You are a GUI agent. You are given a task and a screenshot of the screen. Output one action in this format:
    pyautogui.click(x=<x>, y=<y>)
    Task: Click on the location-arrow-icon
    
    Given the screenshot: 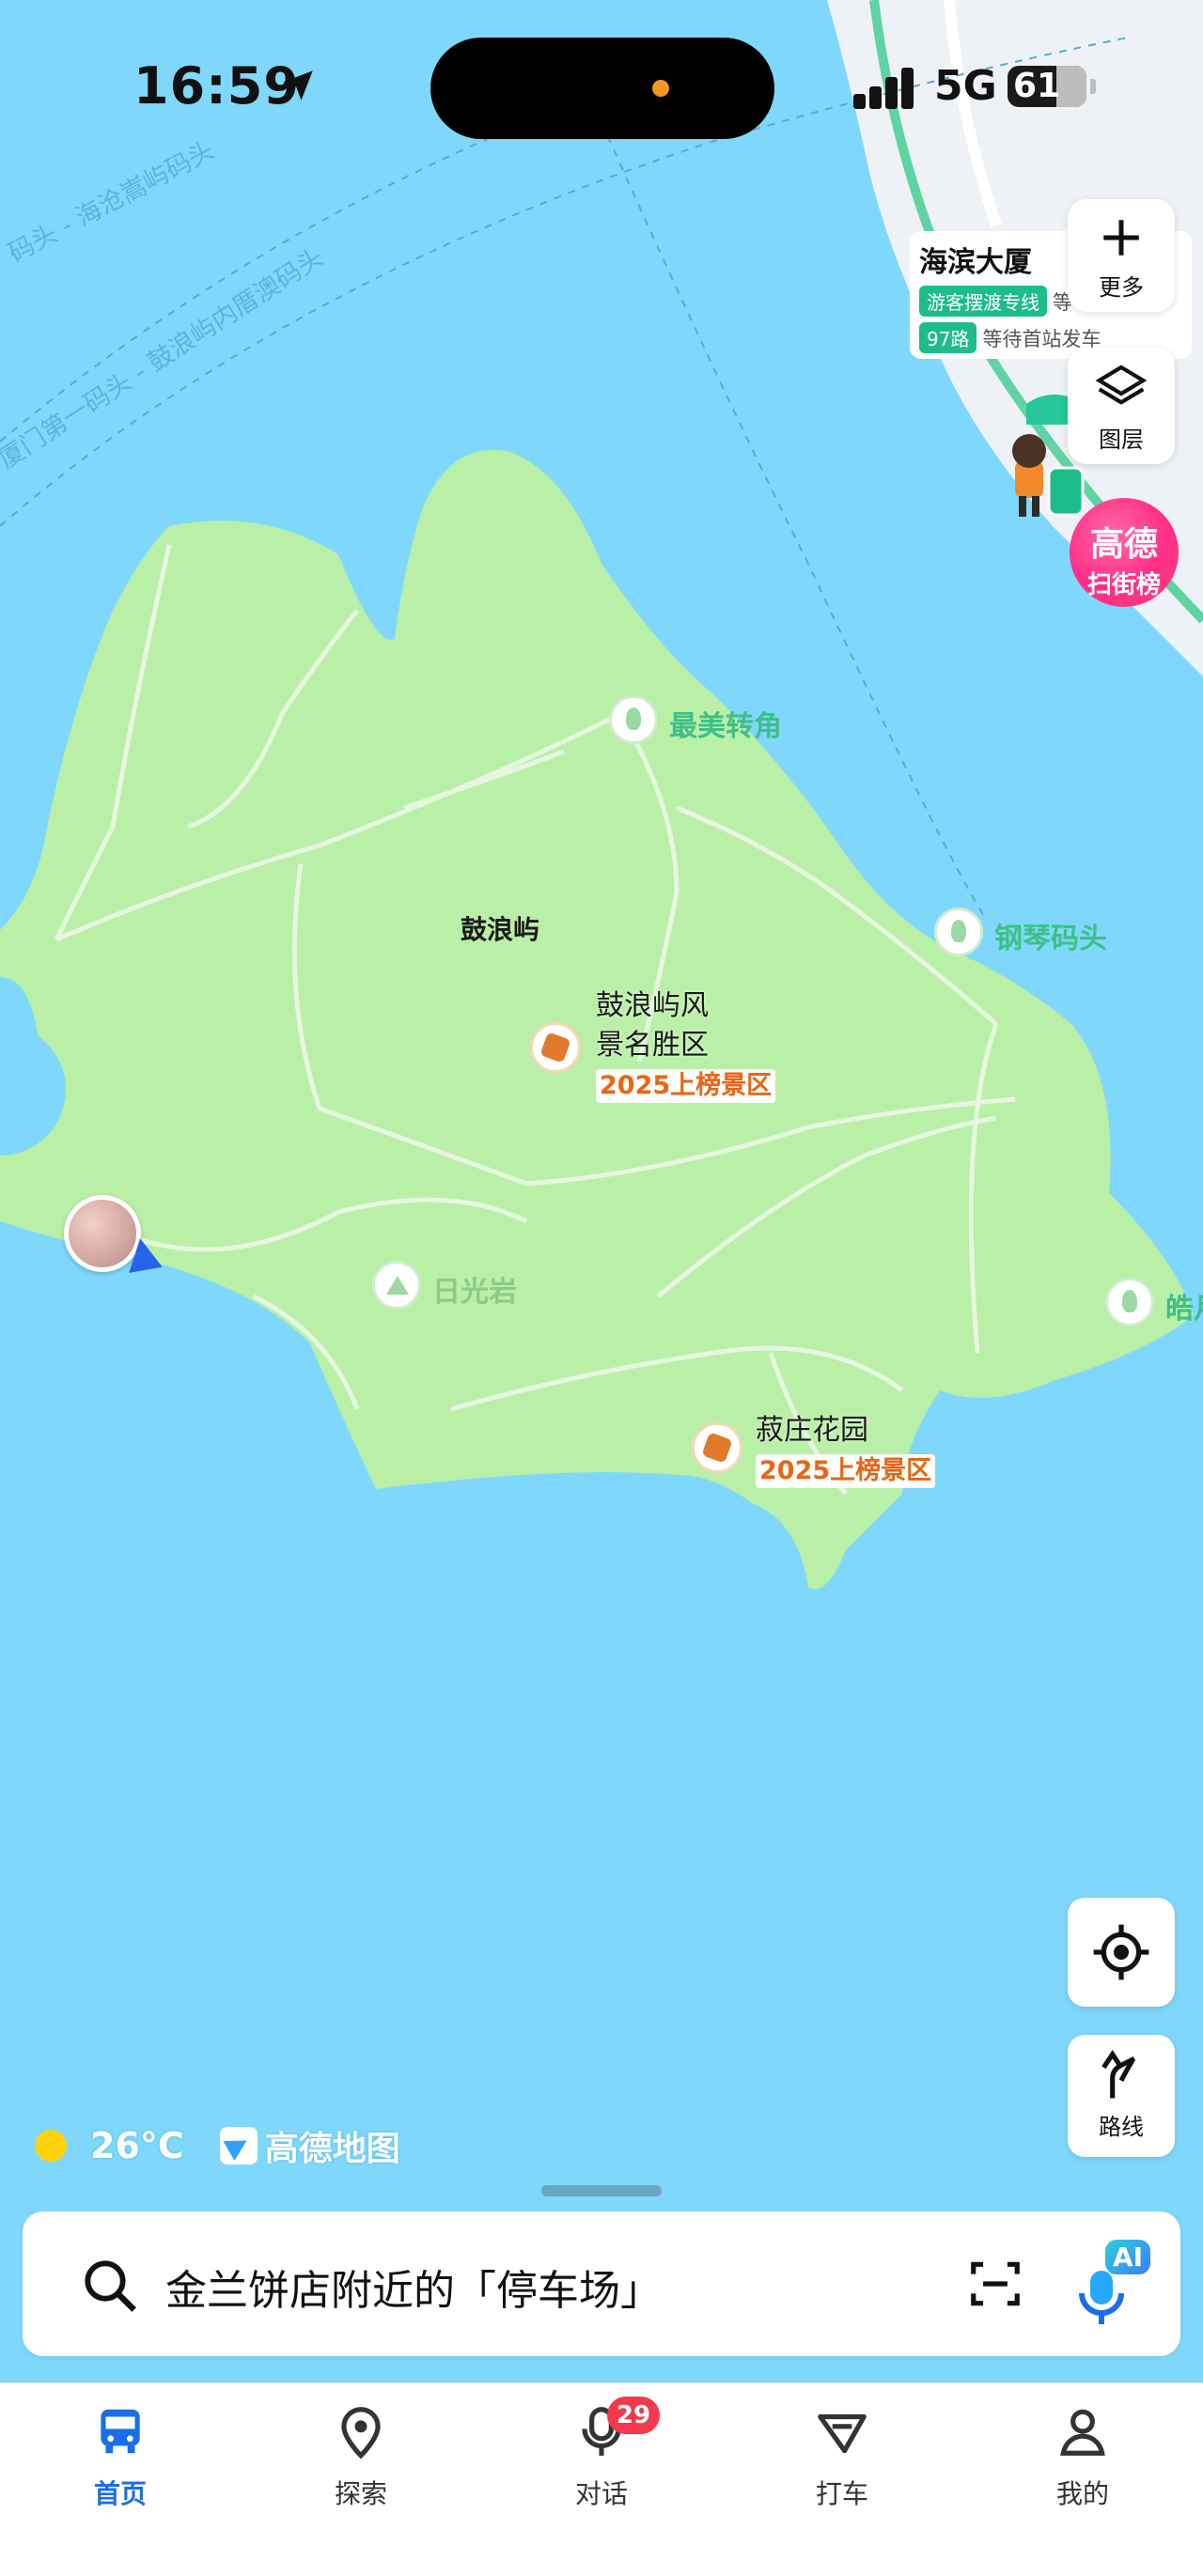 What is the action you would take?
    pyautogui.click(x=298, y=85)
    